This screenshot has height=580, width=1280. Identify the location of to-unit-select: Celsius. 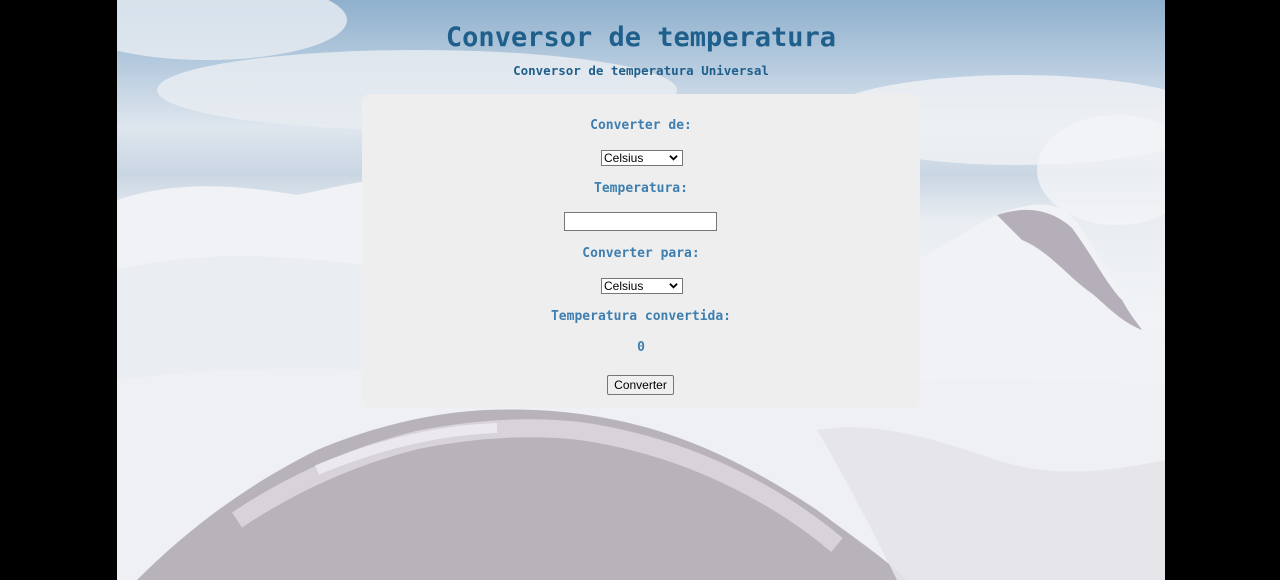
(642, 286).